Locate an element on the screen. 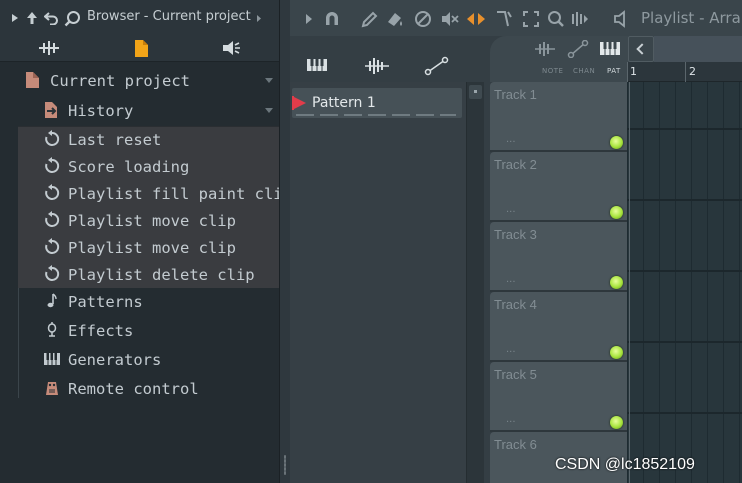  history-item-label: Playlist move clip is located at coordinates (152, 247).